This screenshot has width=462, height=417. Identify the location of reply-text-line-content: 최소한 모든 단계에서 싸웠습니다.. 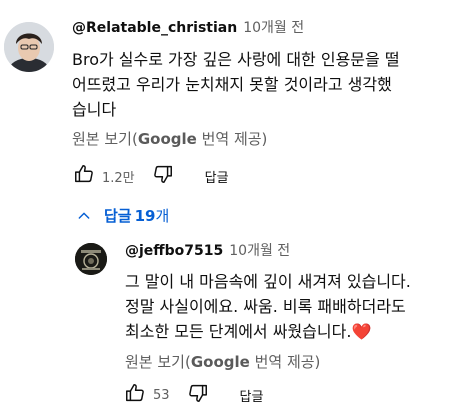
(238, 331).